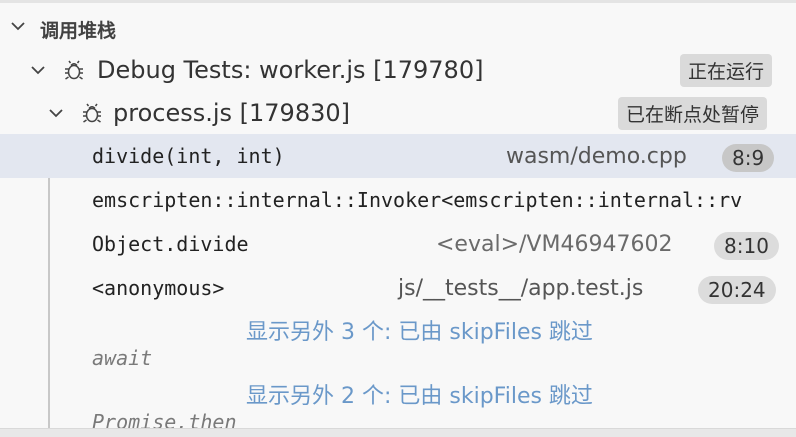 Image resolution: width=796 pixels, height=437 pixels. I want to click on frame-source-file: wasm/demo.cpp, so click(596, 156).